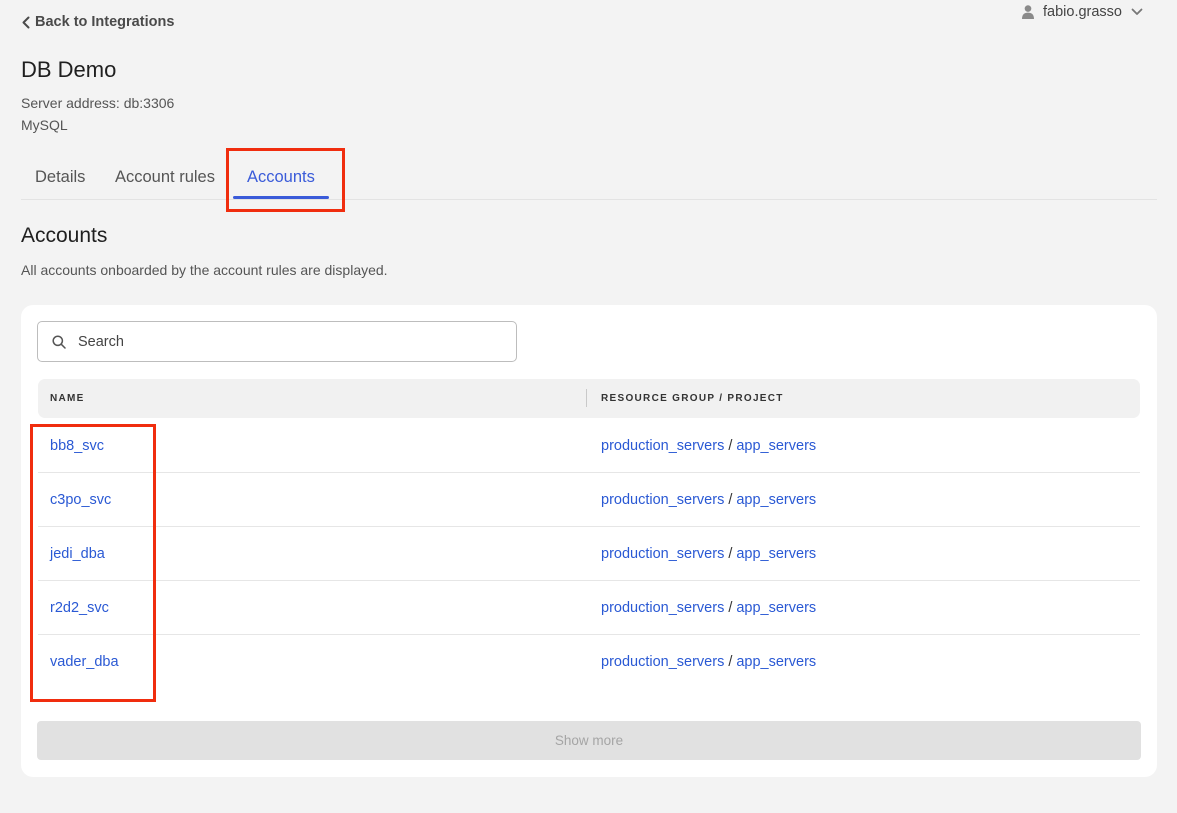 The width and height of the screenshot is (1177, 813). Describe the element at coordinates (84, 662) in the screenshot. I see `account-name-link: vader_dba` at that location.